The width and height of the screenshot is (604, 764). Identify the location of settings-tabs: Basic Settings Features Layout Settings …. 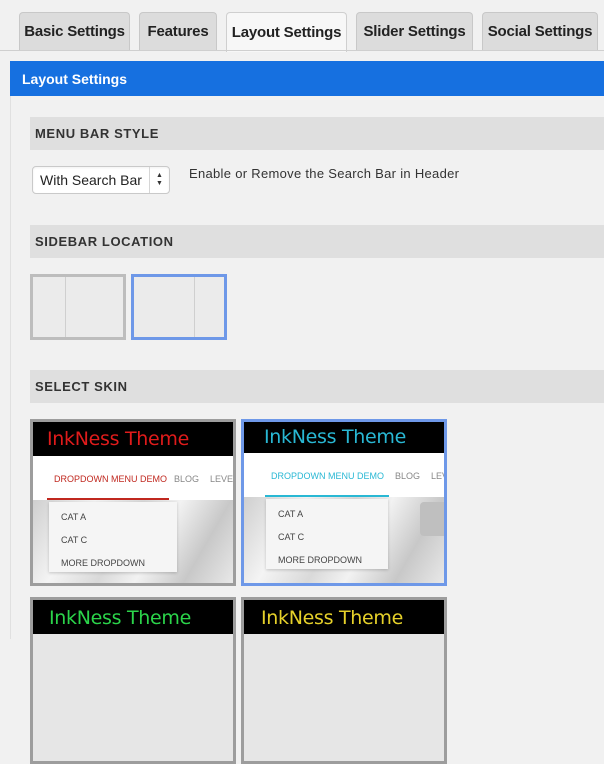
(302, 26).